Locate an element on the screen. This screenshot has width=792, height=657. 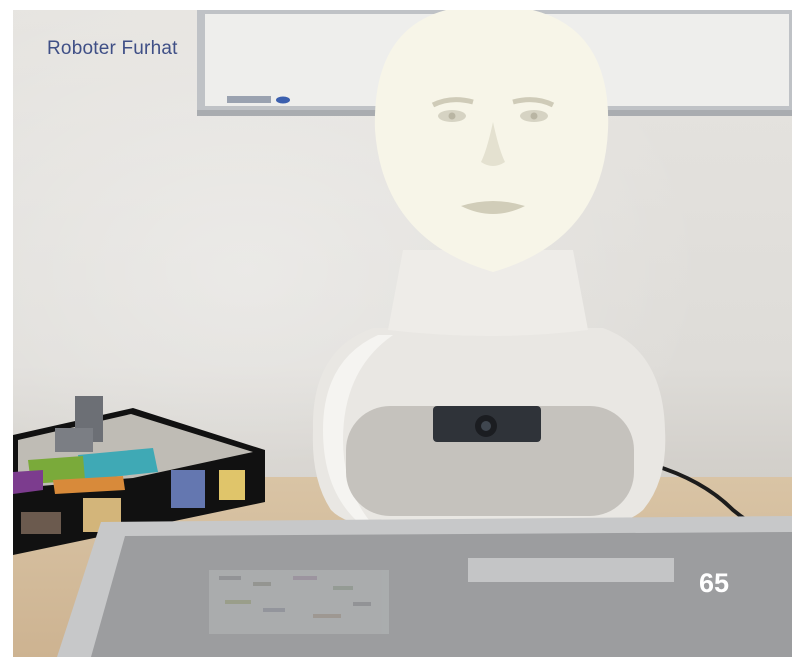
robot-base is located at coordinates (489, 429).